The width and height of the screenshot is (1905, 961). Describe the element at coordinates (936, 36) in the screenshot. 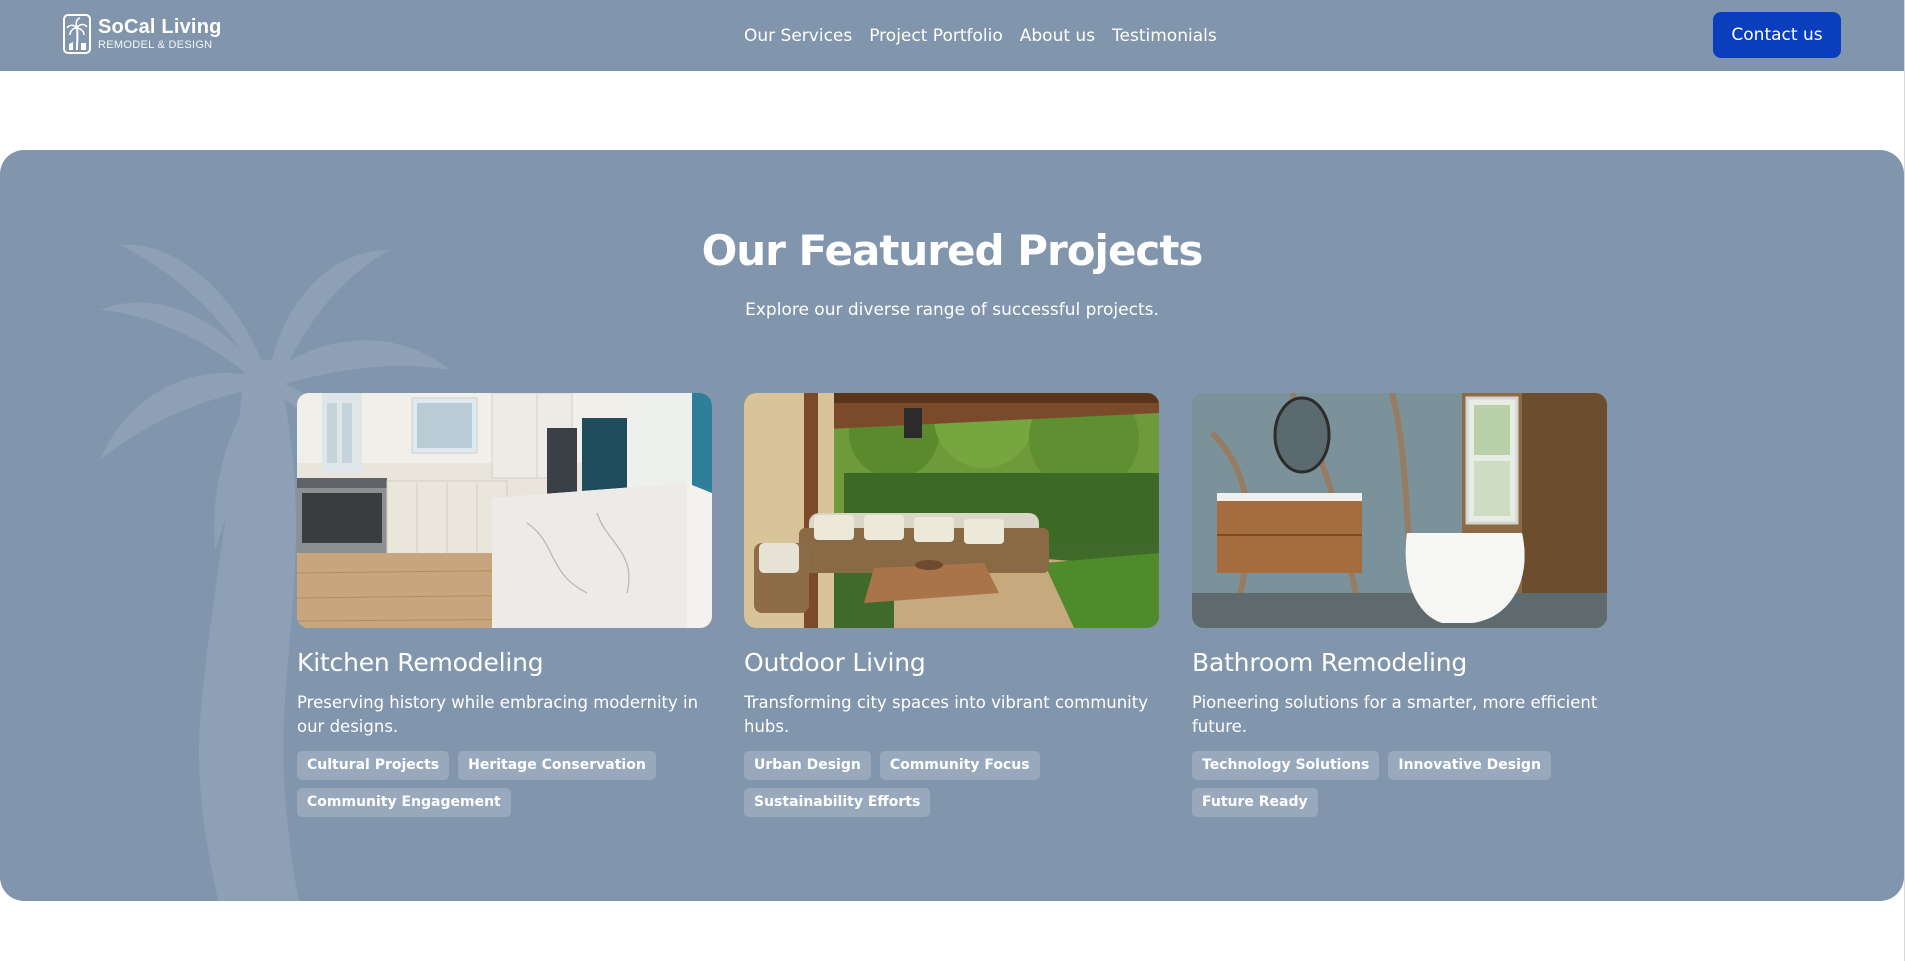

I see `nav-project-portfolio: Project Portfolio` at that location.